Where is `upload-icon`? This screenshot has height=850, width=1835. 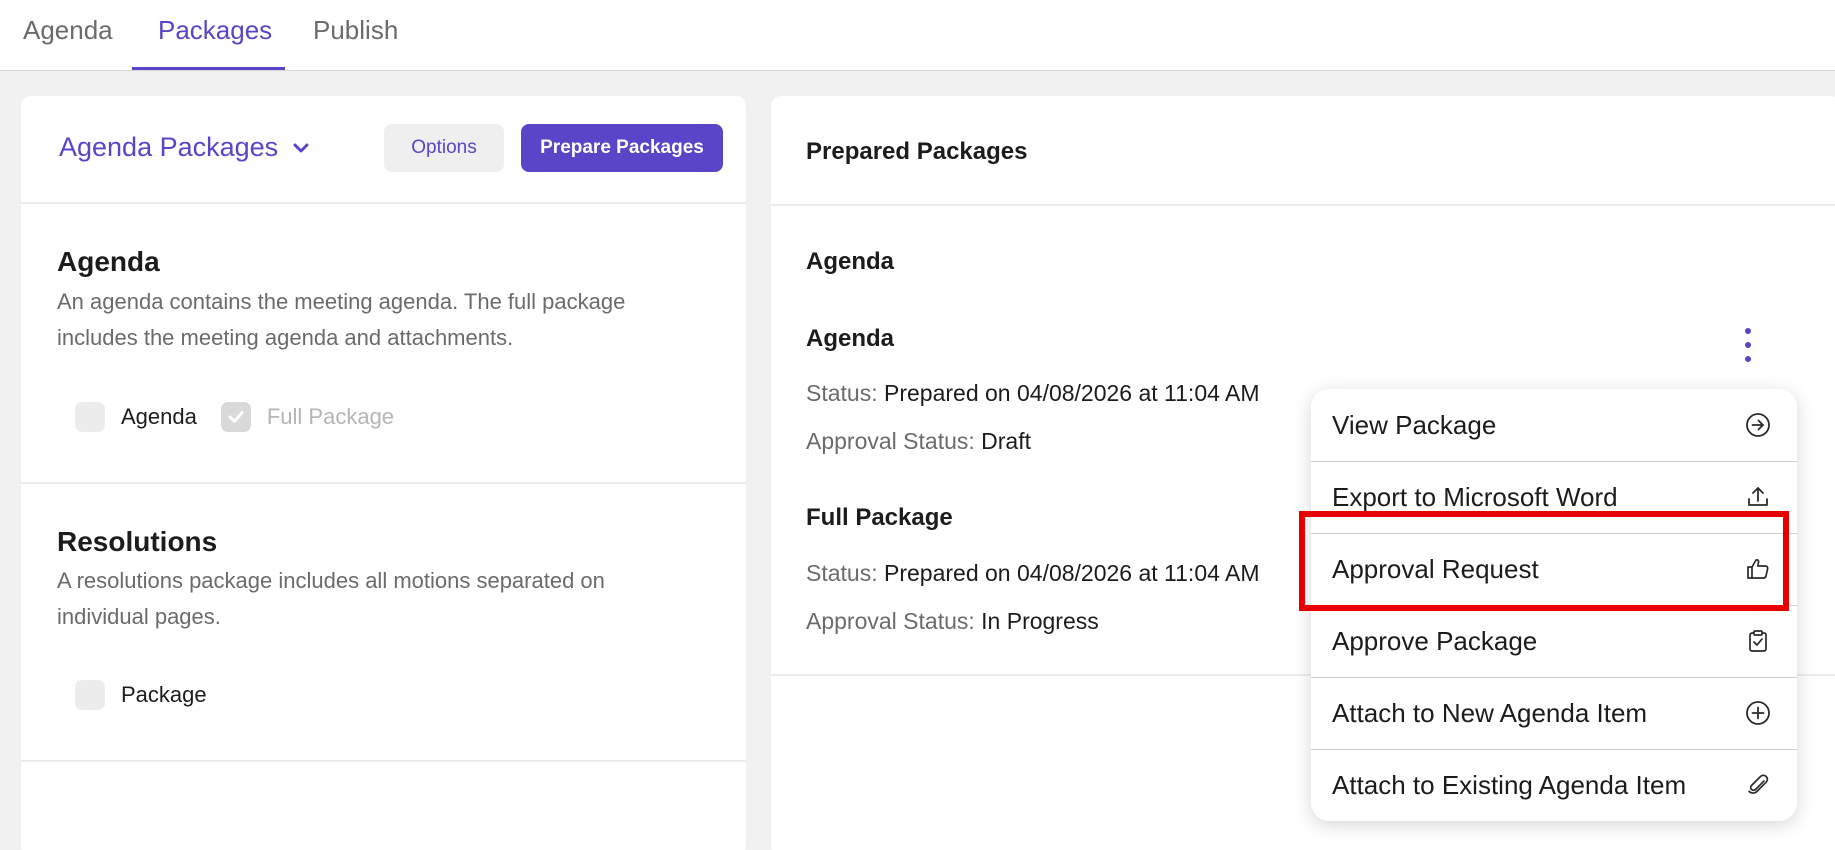
upload-icon is located at coordinates (1758, 496).